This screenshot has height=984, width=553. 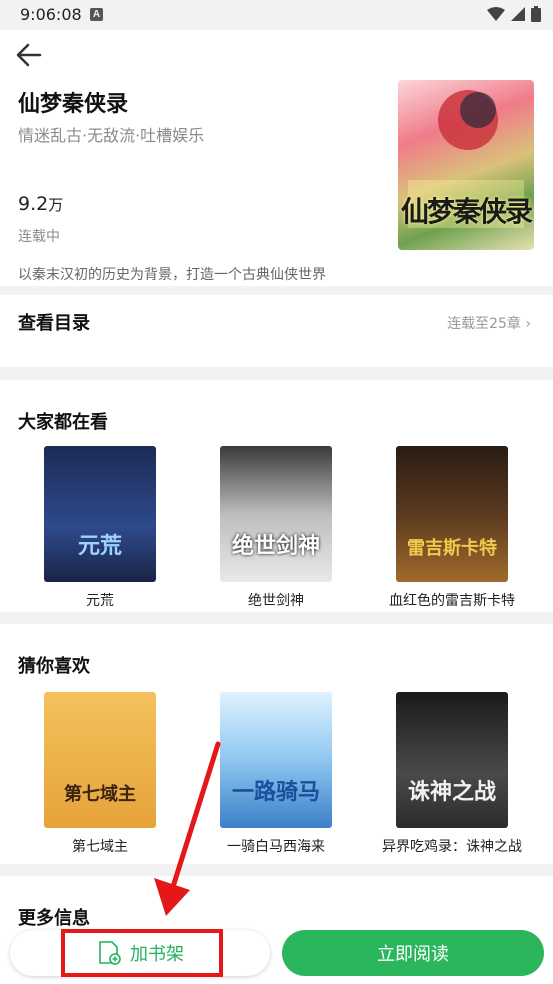 I want to click on read-now-button: 立即阅读, so click(x=413, y=953).